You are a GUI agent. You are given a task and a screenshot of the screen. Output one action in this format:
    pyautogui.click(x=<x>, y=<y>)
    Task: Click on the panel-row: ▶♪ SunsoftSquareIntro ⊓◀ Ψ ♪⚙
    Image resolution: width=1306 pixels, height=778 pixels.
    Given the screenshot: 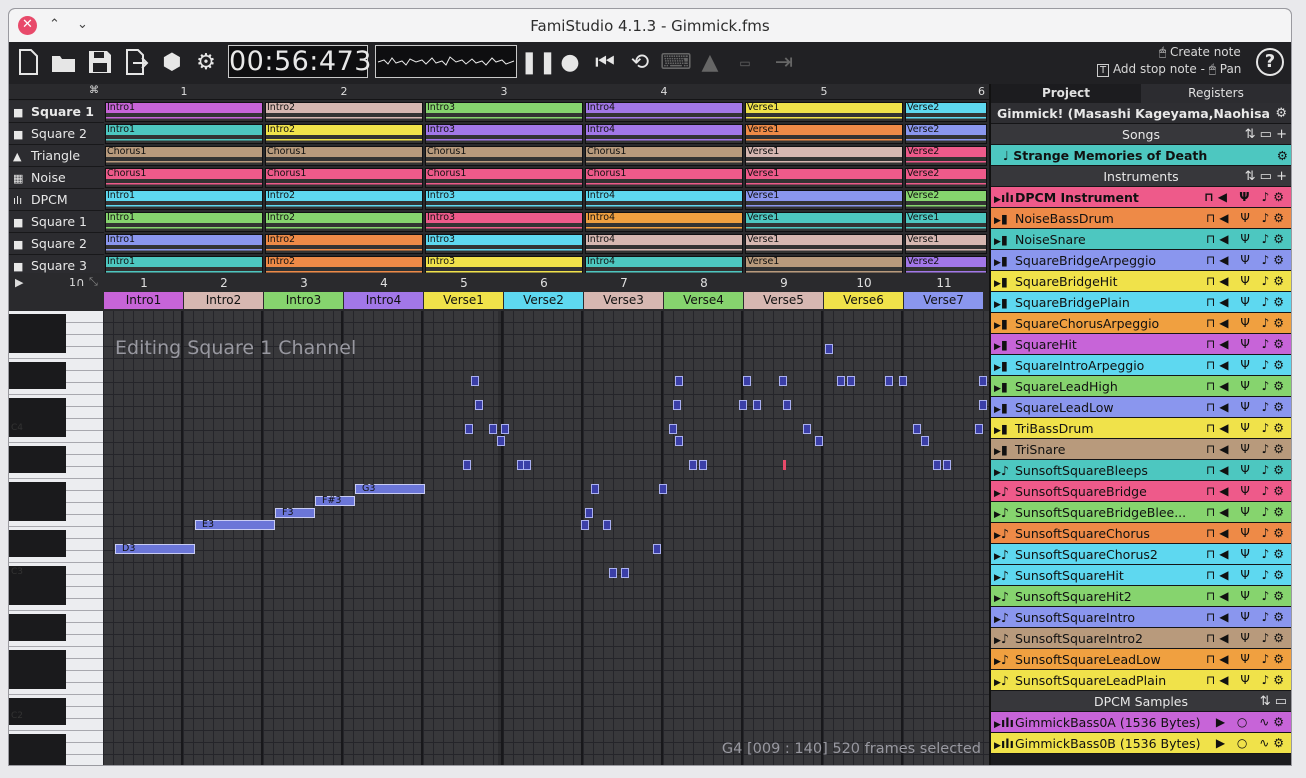 What is the action you would take?
    pyautogui.click(x=1141, y=617)
    